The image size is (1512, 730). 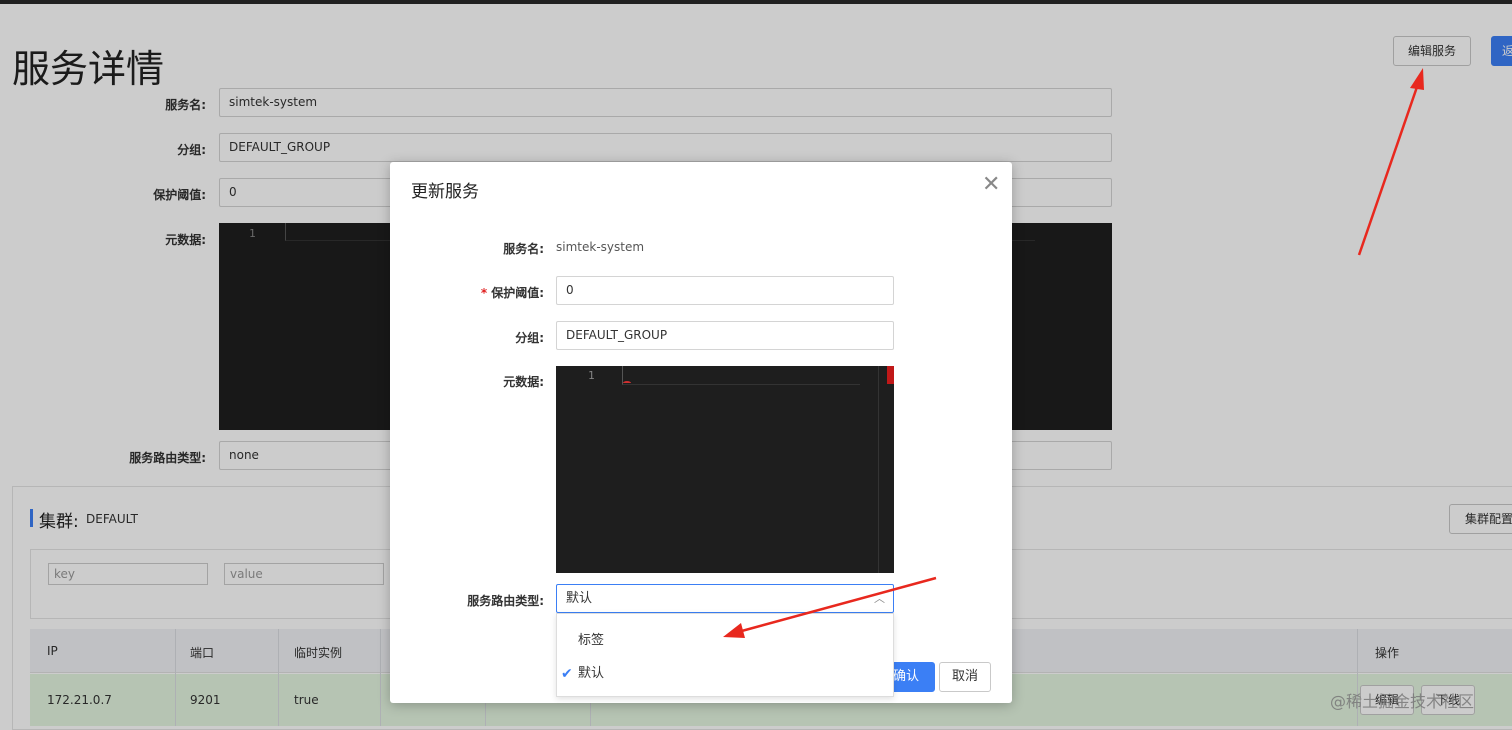 What do you see at coordinates (523, 382) in the screenshot?
I see `dialog-metadata-label: 元数据:` at bounding box center [523, 382].